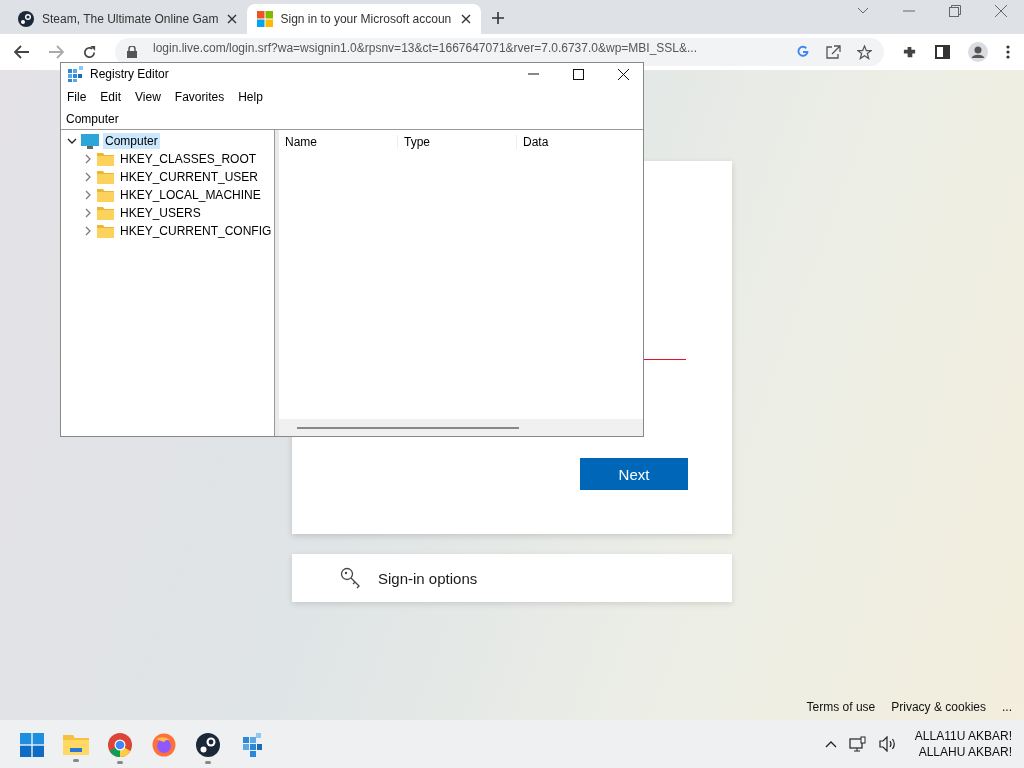 Image resolution: width=1024 pixels, height=768 pixels. I want to click on share-icon, so click(833, 52).